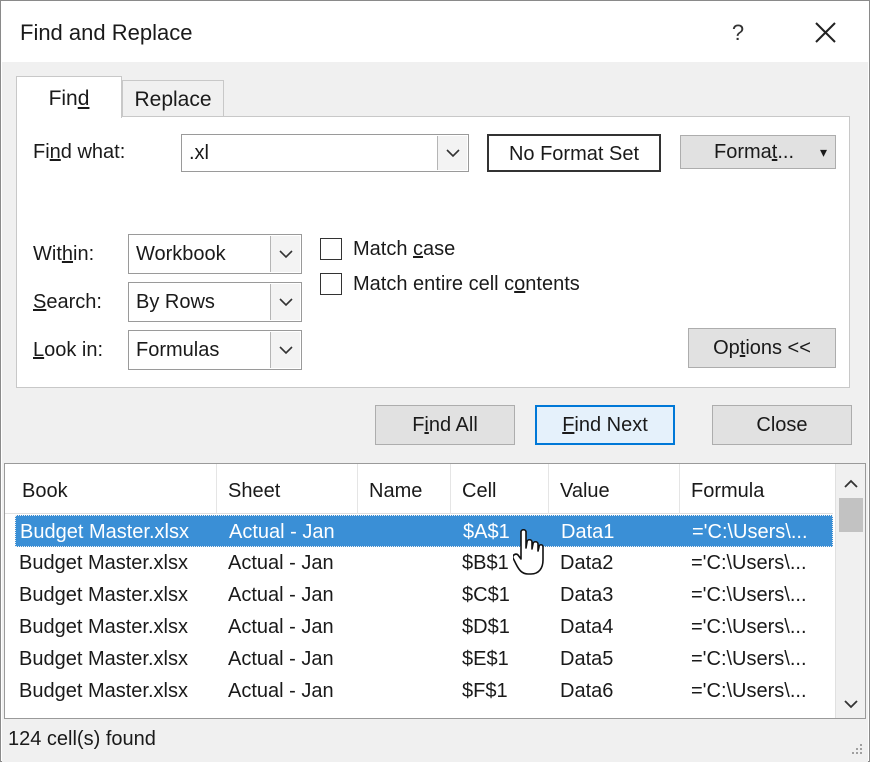 The height and width of the screenshot is (762, 870). What do you see at coordinates (439, 249) in the screenshot?
I see `match-case-label-post: ase` at bounding box center [439, 249].